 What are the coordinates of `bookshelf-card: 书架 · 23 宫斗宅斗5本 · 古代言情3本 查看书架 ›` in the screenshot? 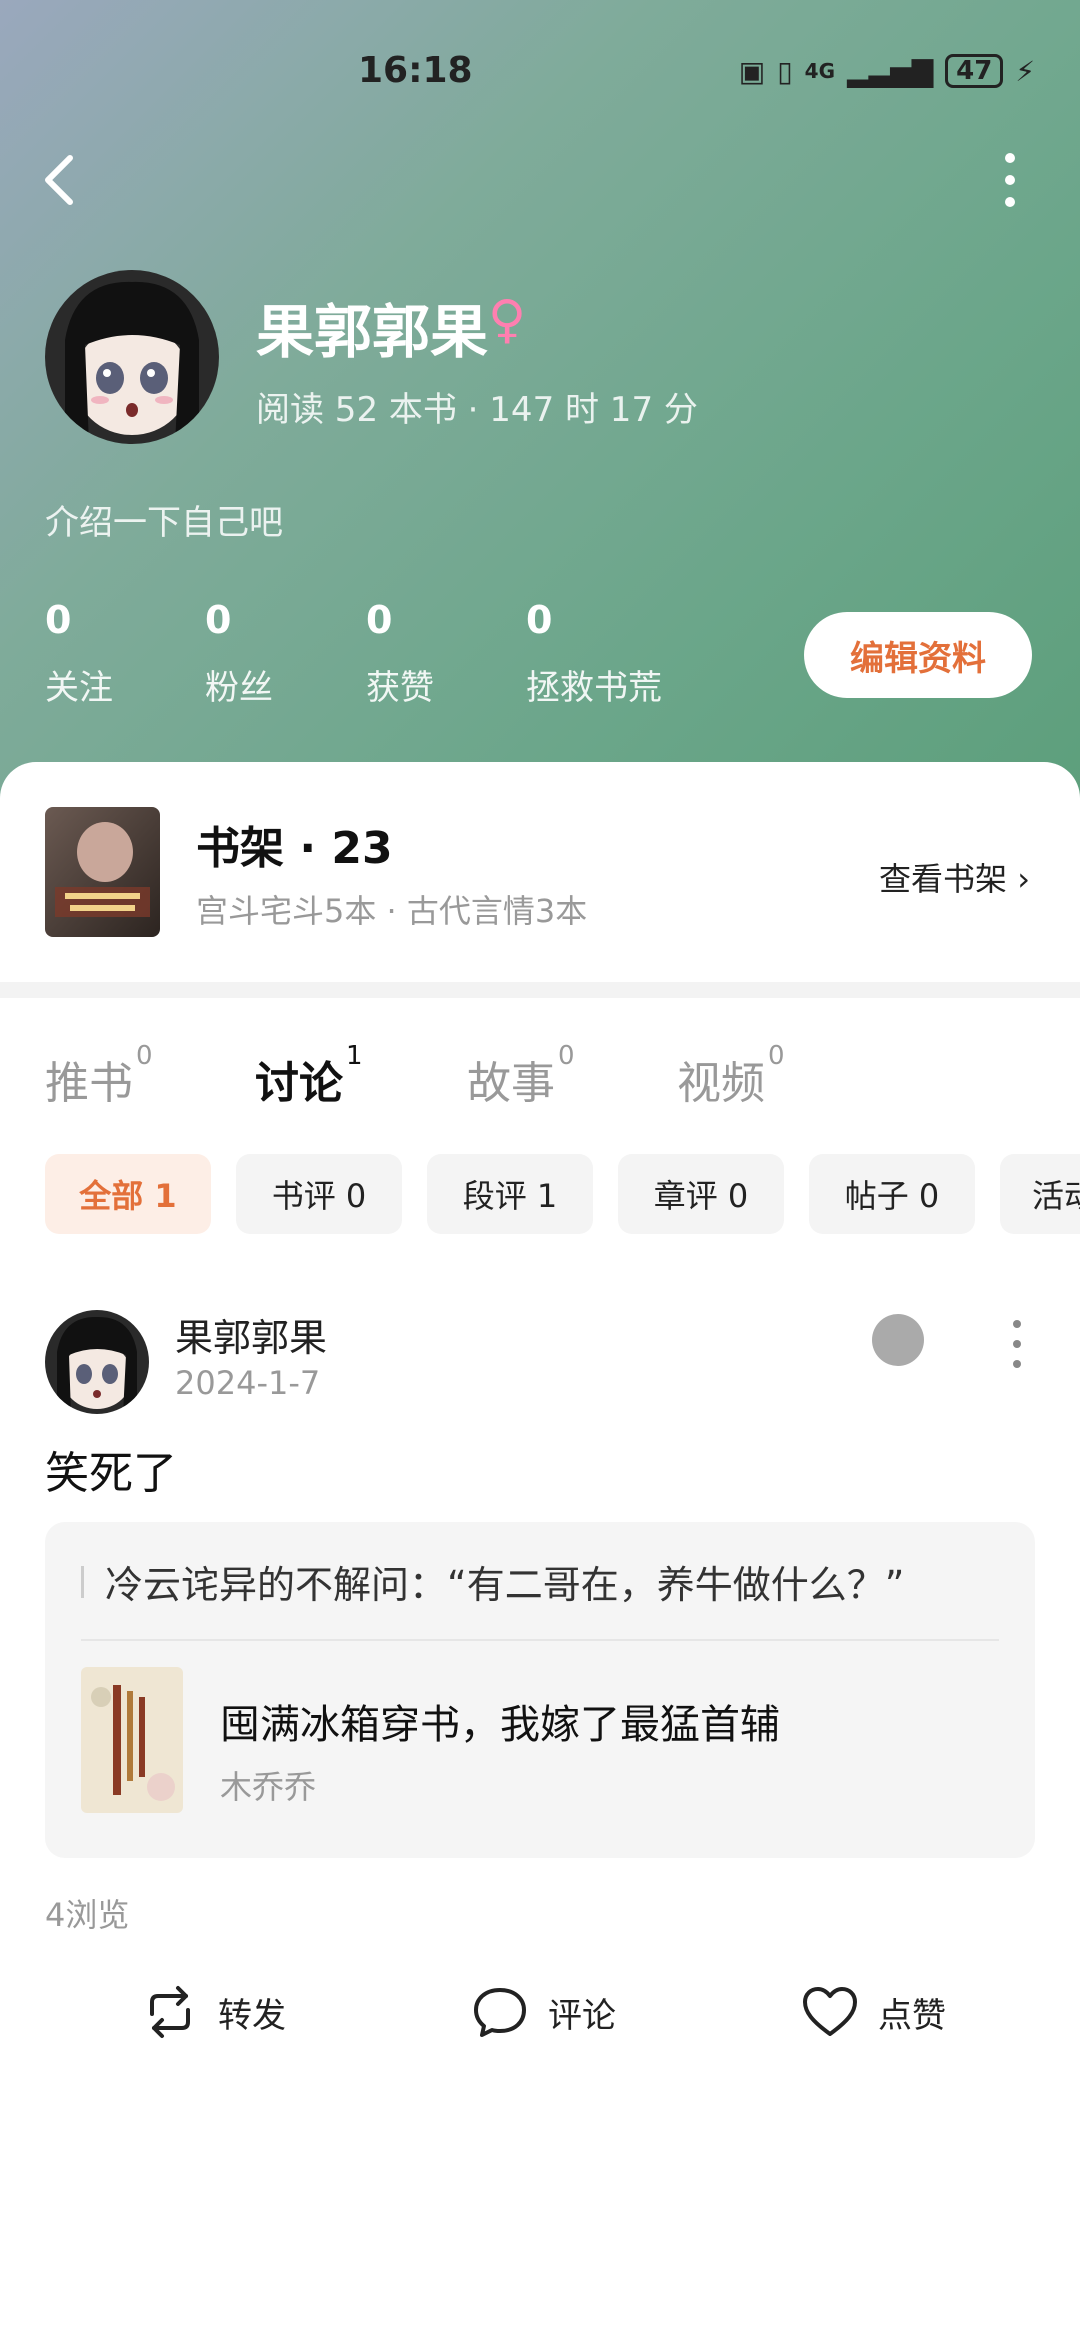 It's located at (540, 872).